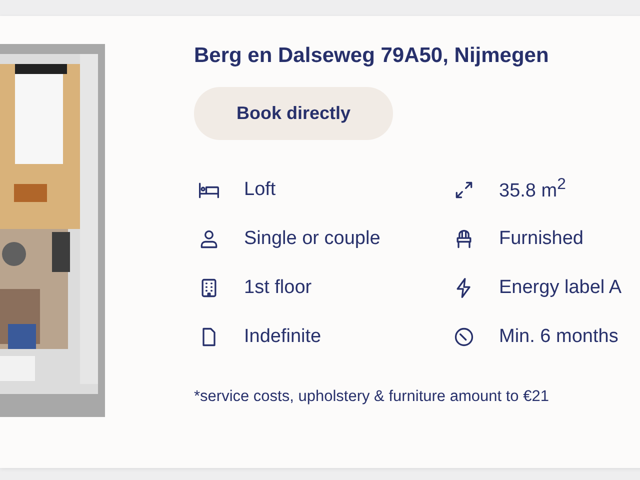 The image size is (640, 480). I want to click on feature-text: Min. 6 months, so click(558, 337).